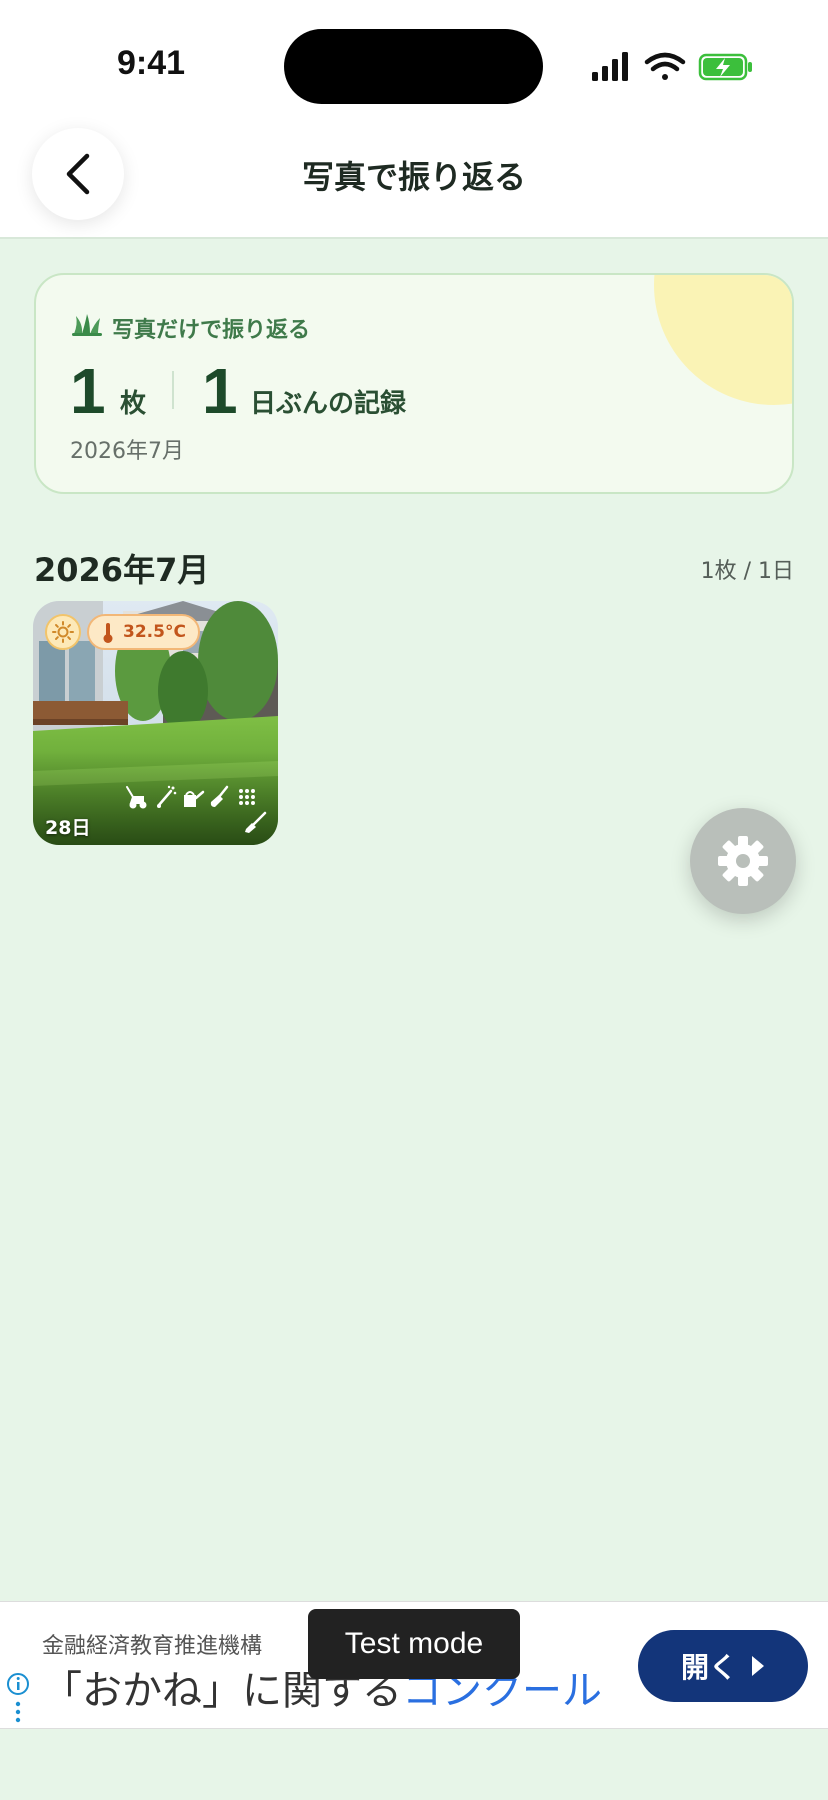  I want to click on signal-icon, so click(610, 66).